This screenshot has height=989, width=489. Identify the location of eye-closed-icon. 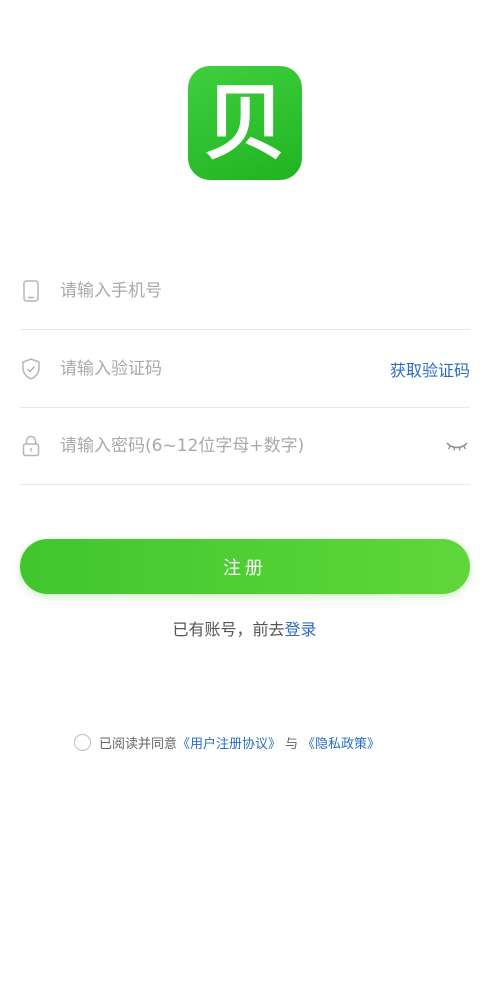
(457, 446).